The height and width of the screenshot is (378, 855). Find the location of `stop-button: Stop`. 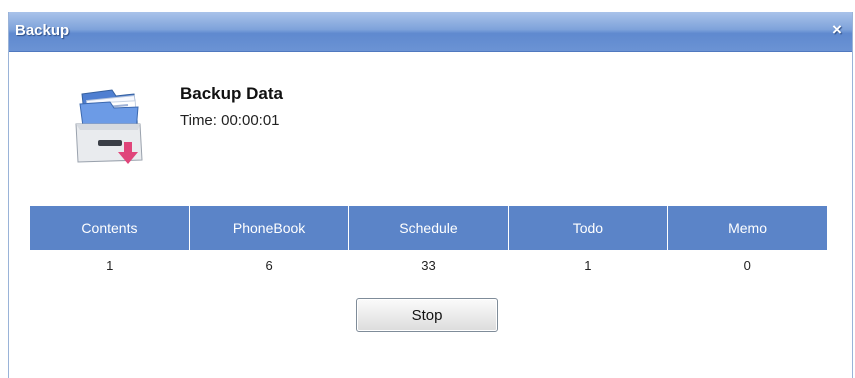

stop-button: Stop is located at coordinates (427, 315).